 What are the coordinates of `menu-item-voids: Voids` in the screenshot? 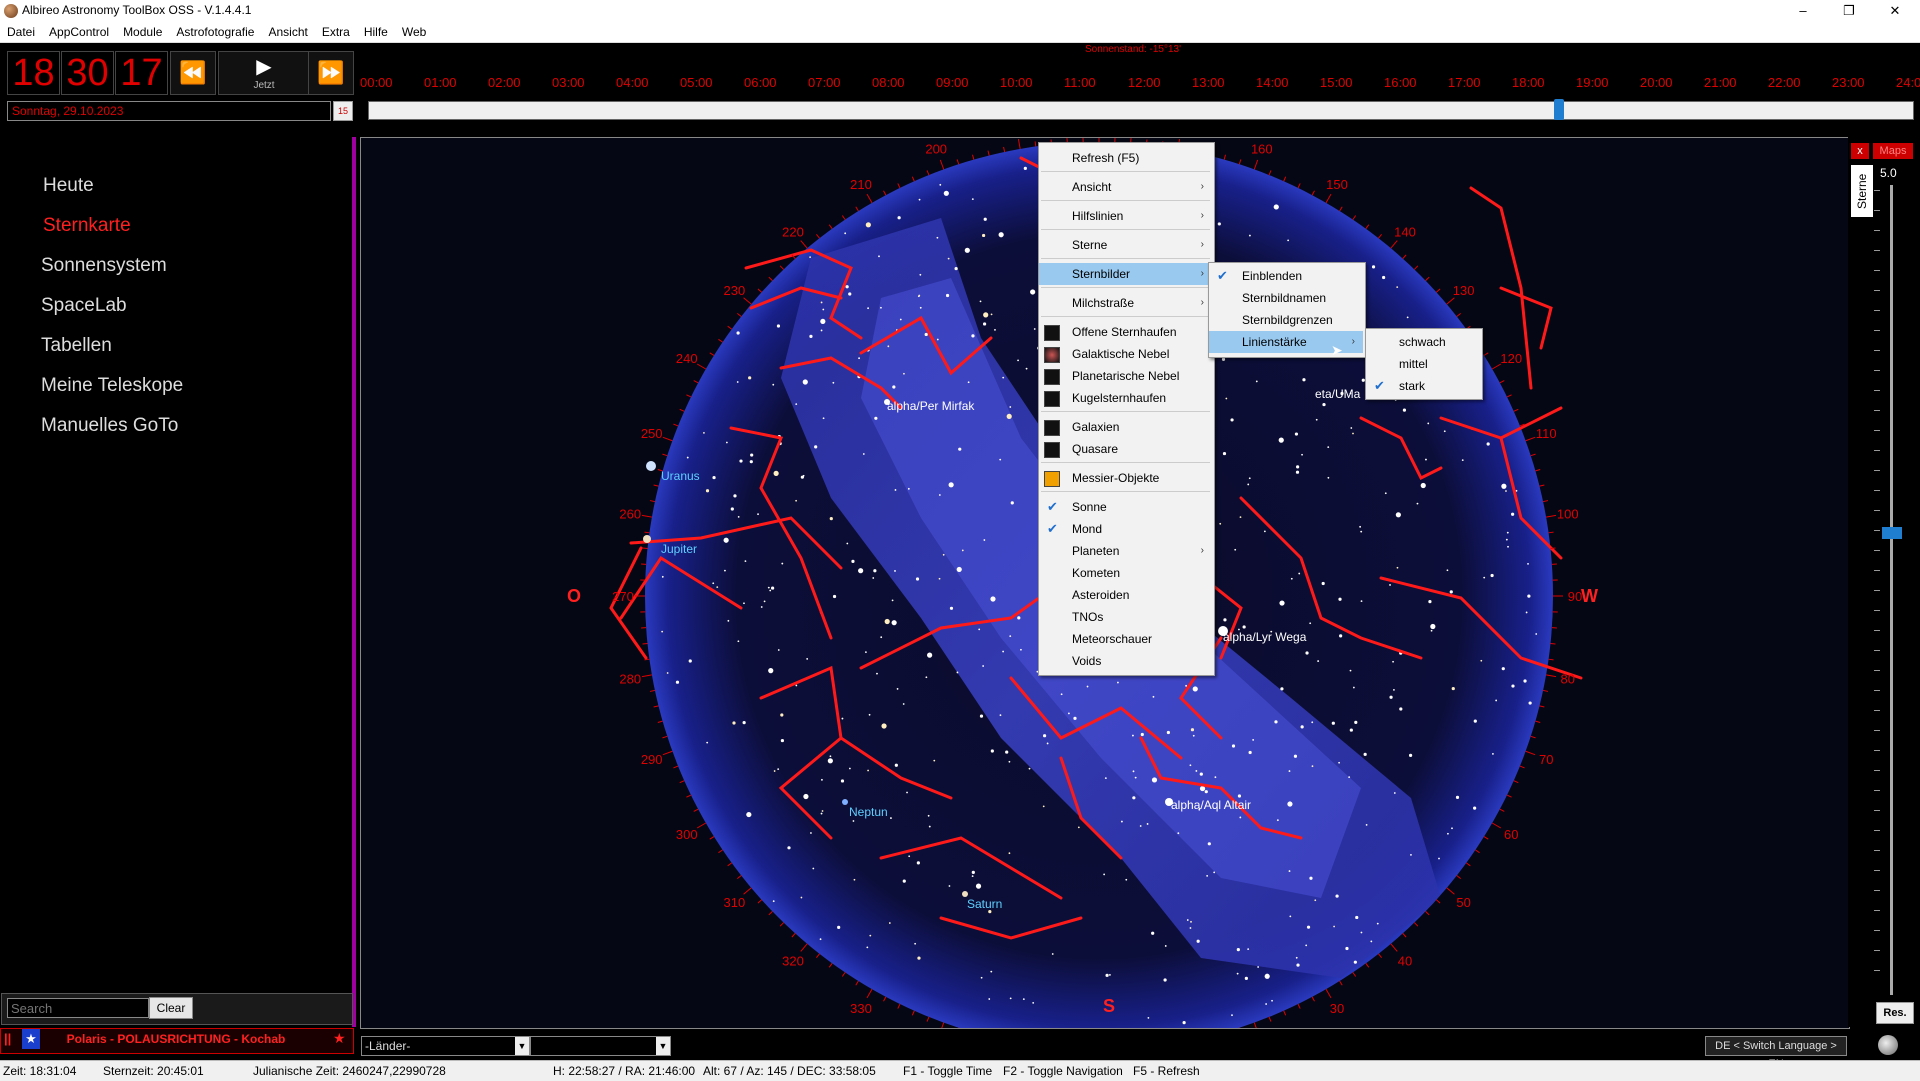 It's located at (1125, 661).